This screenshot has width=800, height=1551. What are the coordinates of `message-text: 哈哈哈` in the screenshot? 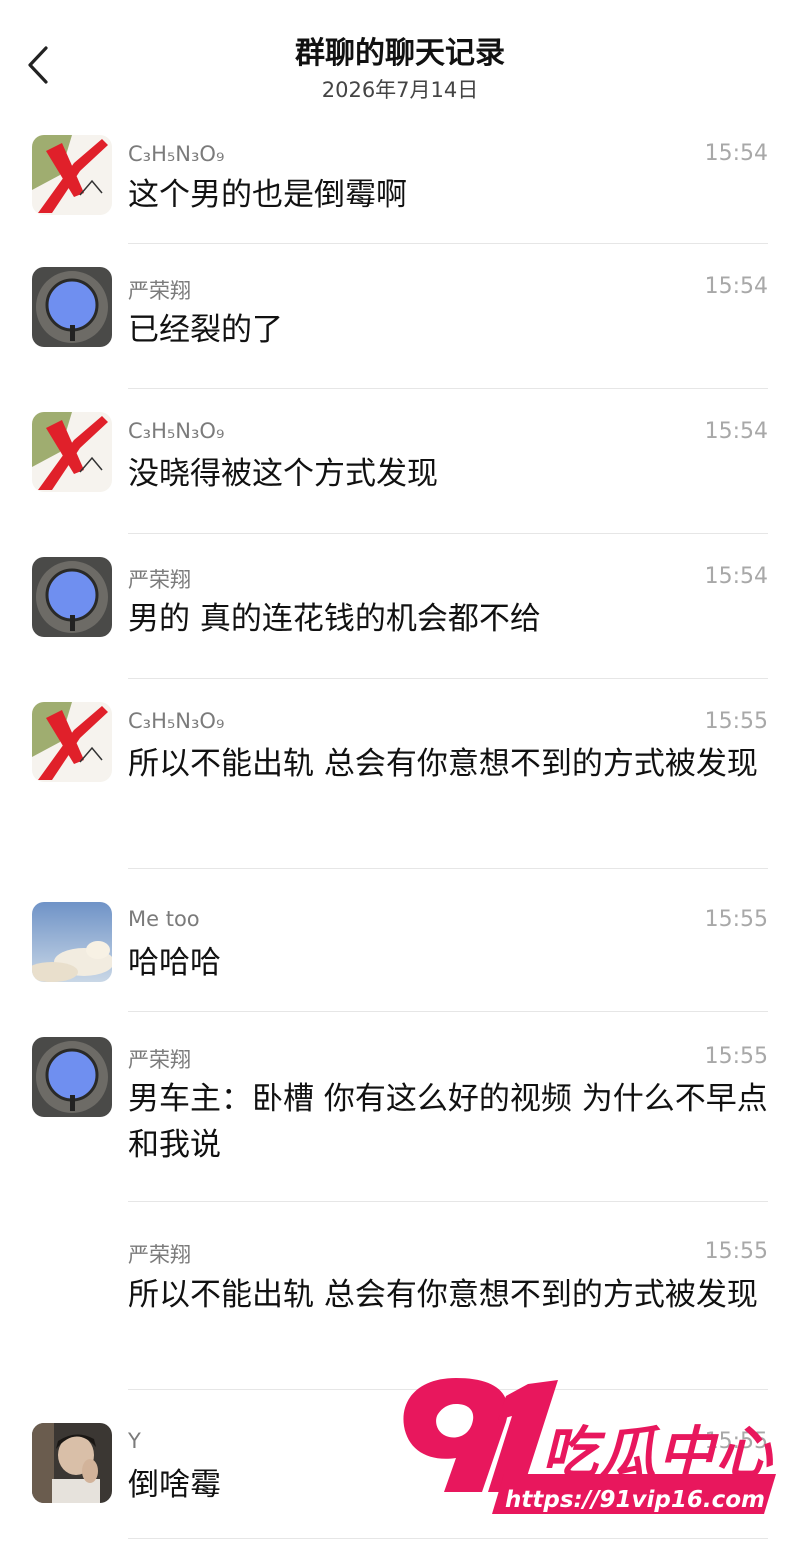 It's located at (174, 963).